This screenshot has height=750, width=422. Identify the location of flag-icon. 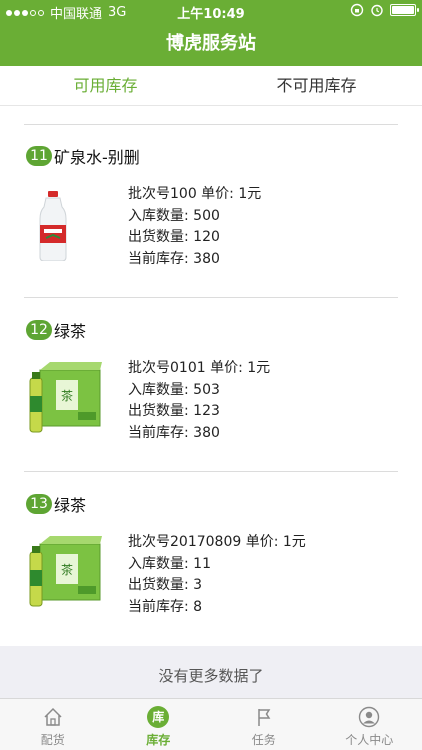
(264, 717).